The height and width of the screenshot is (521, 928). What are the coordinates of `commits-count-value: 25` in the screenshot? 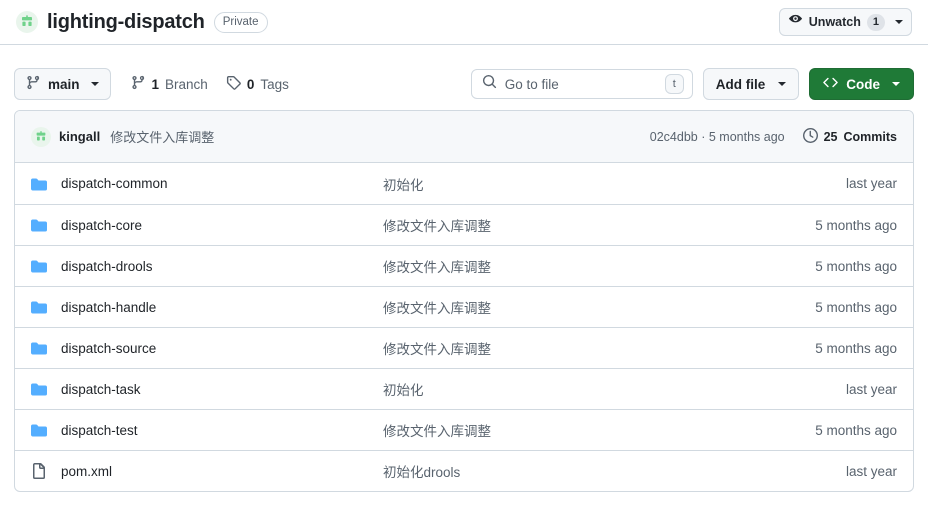 It's located at (830, 136).